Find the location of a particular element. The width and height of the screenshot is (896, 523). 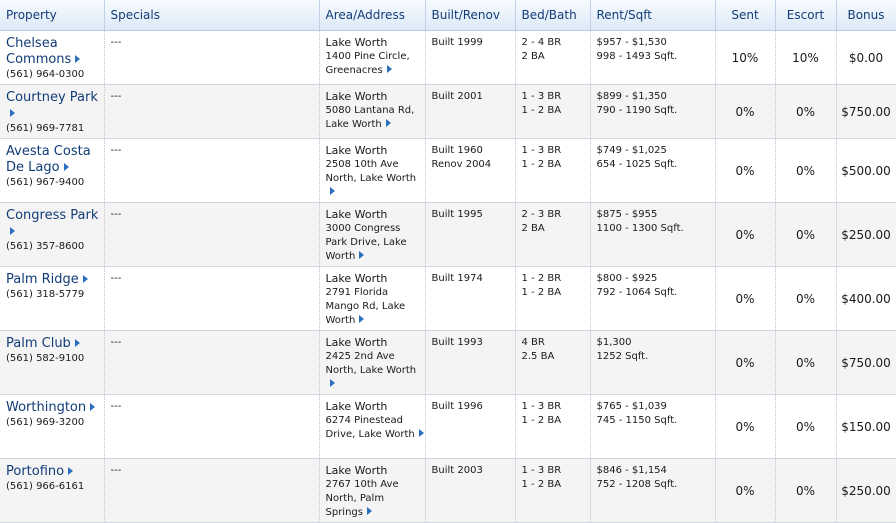

address-link: 3000 Congress Park Drive, Lake Worth is located at coordinates (375, 243).